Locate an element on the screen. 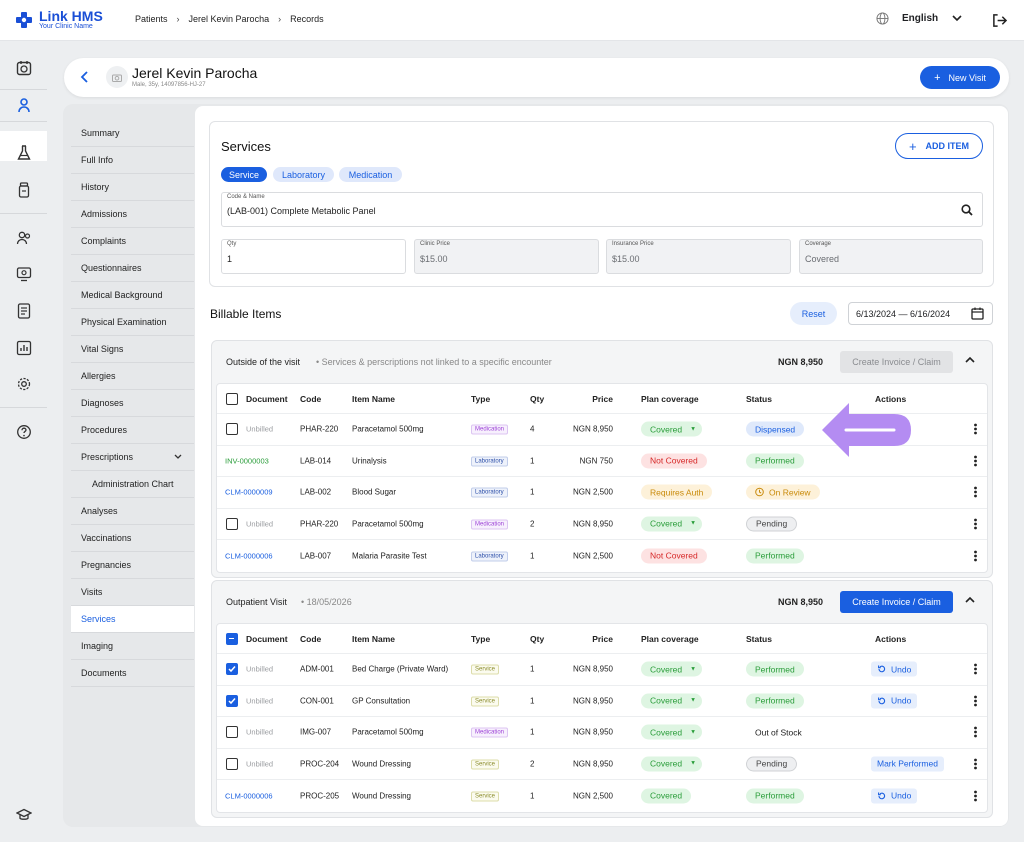 Image resolution: width=1024 pixels, height=842 pixels. subnav-item-allergies: Allergies is located at coordinates (132, 376).